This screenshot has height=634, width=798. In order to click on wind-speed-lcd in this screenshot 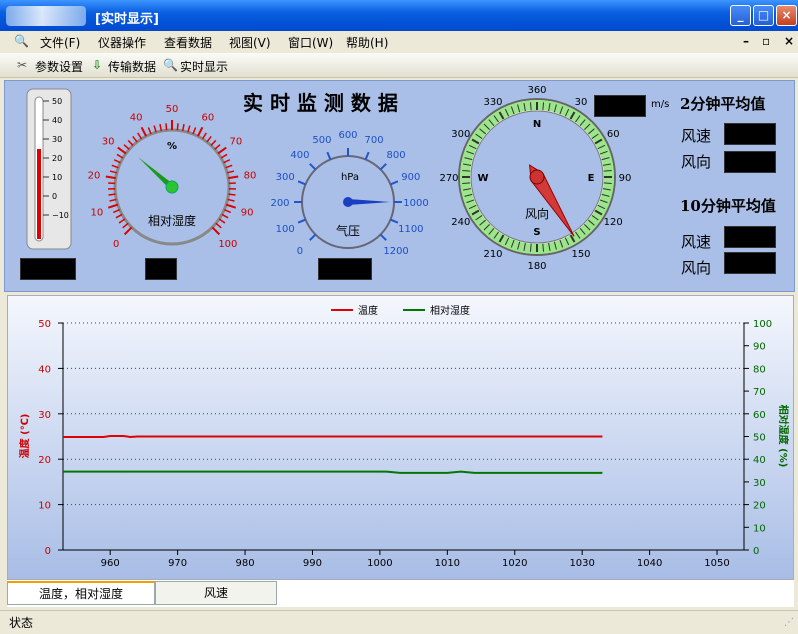, I will do `click(620, 106)`.